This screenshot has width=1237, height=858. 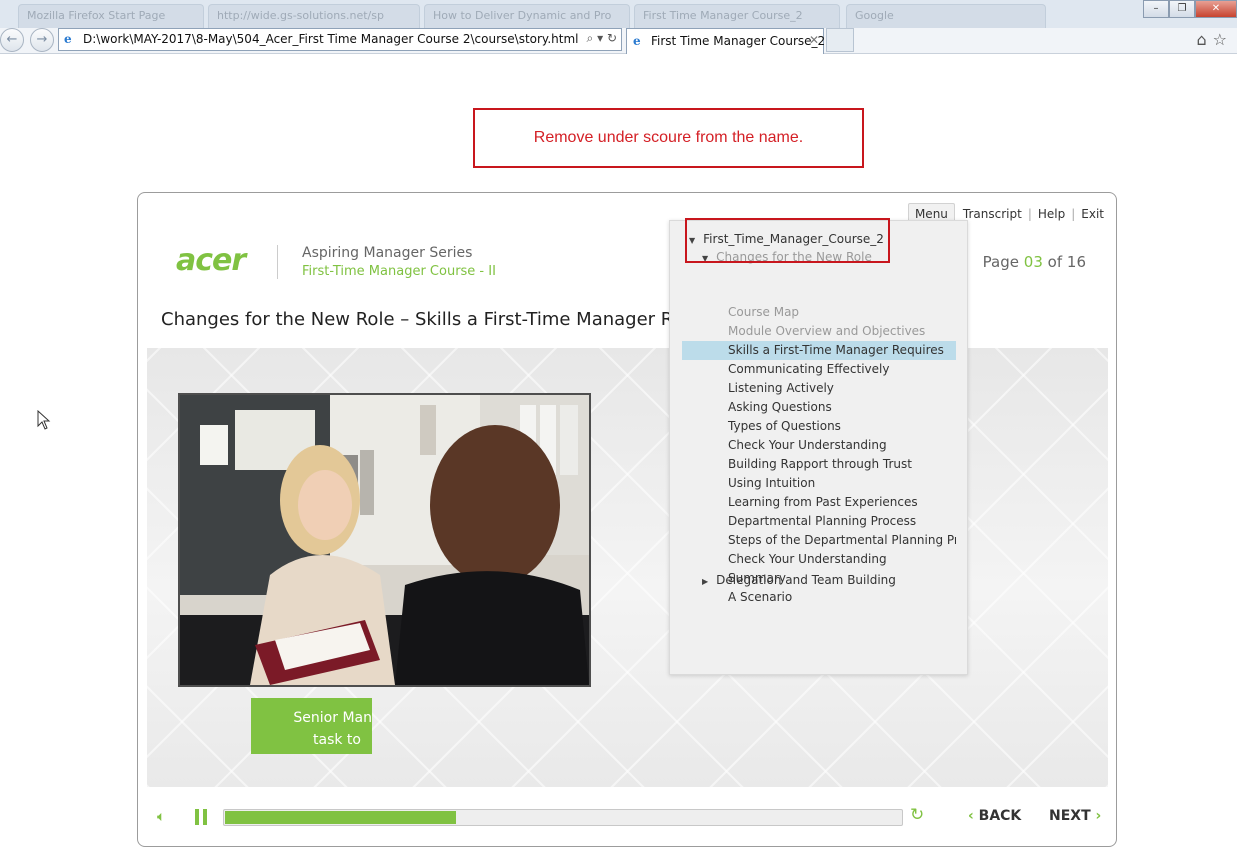 I want to click on active-tab: e First Time Manager Course_2 ✕, so click(x=726, y=41).